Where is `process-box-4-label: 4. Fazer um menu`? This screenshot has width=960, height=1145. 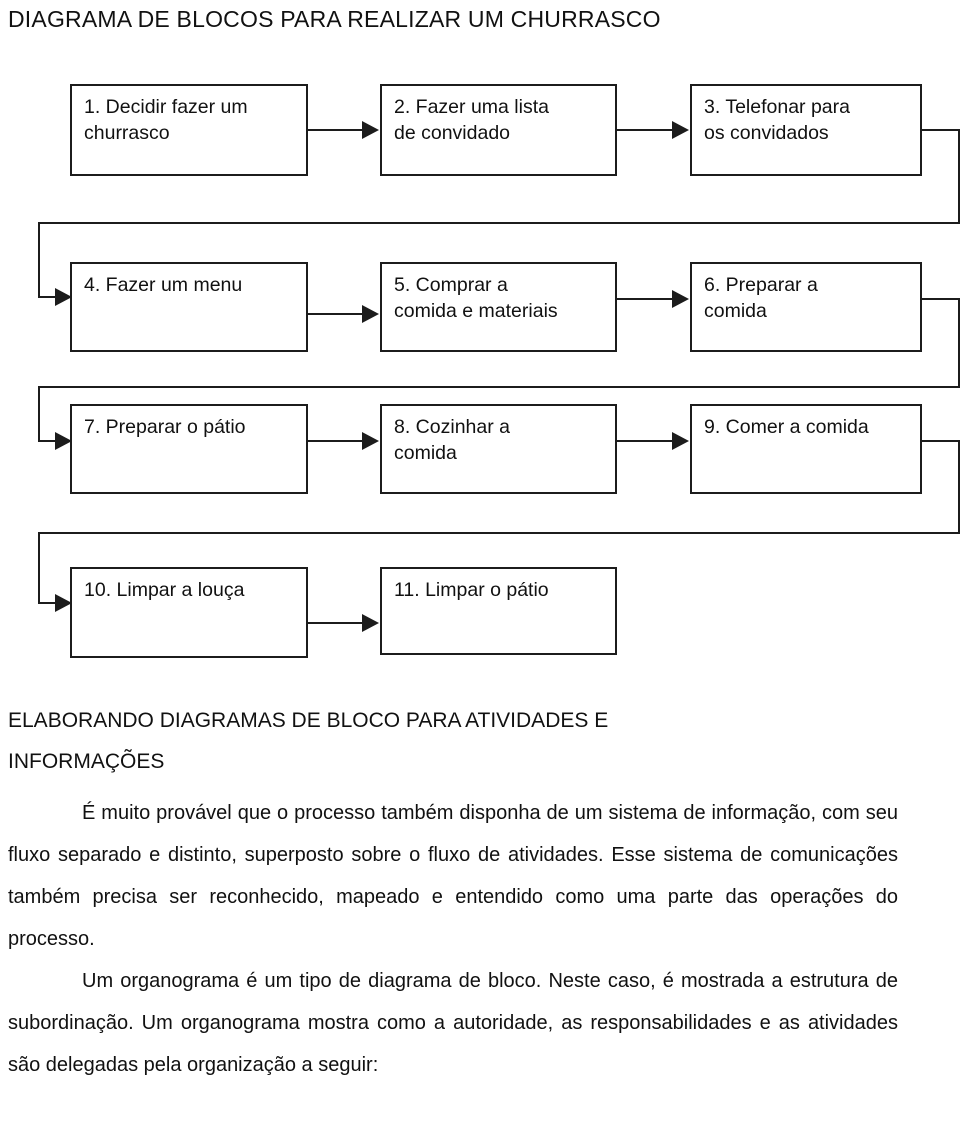
process-box-4-label: 4. Fazer um menu is located at coordinates (163, 285).